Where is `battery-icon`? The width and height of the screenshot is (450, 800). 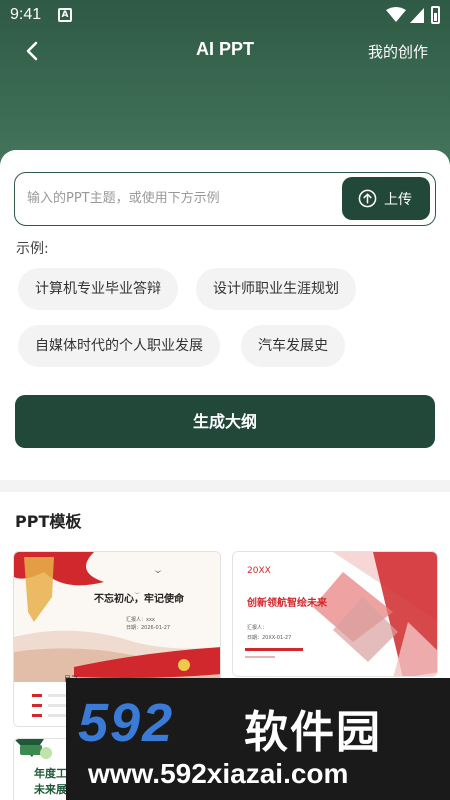
battery-icon is located at coordinates (435, 15).